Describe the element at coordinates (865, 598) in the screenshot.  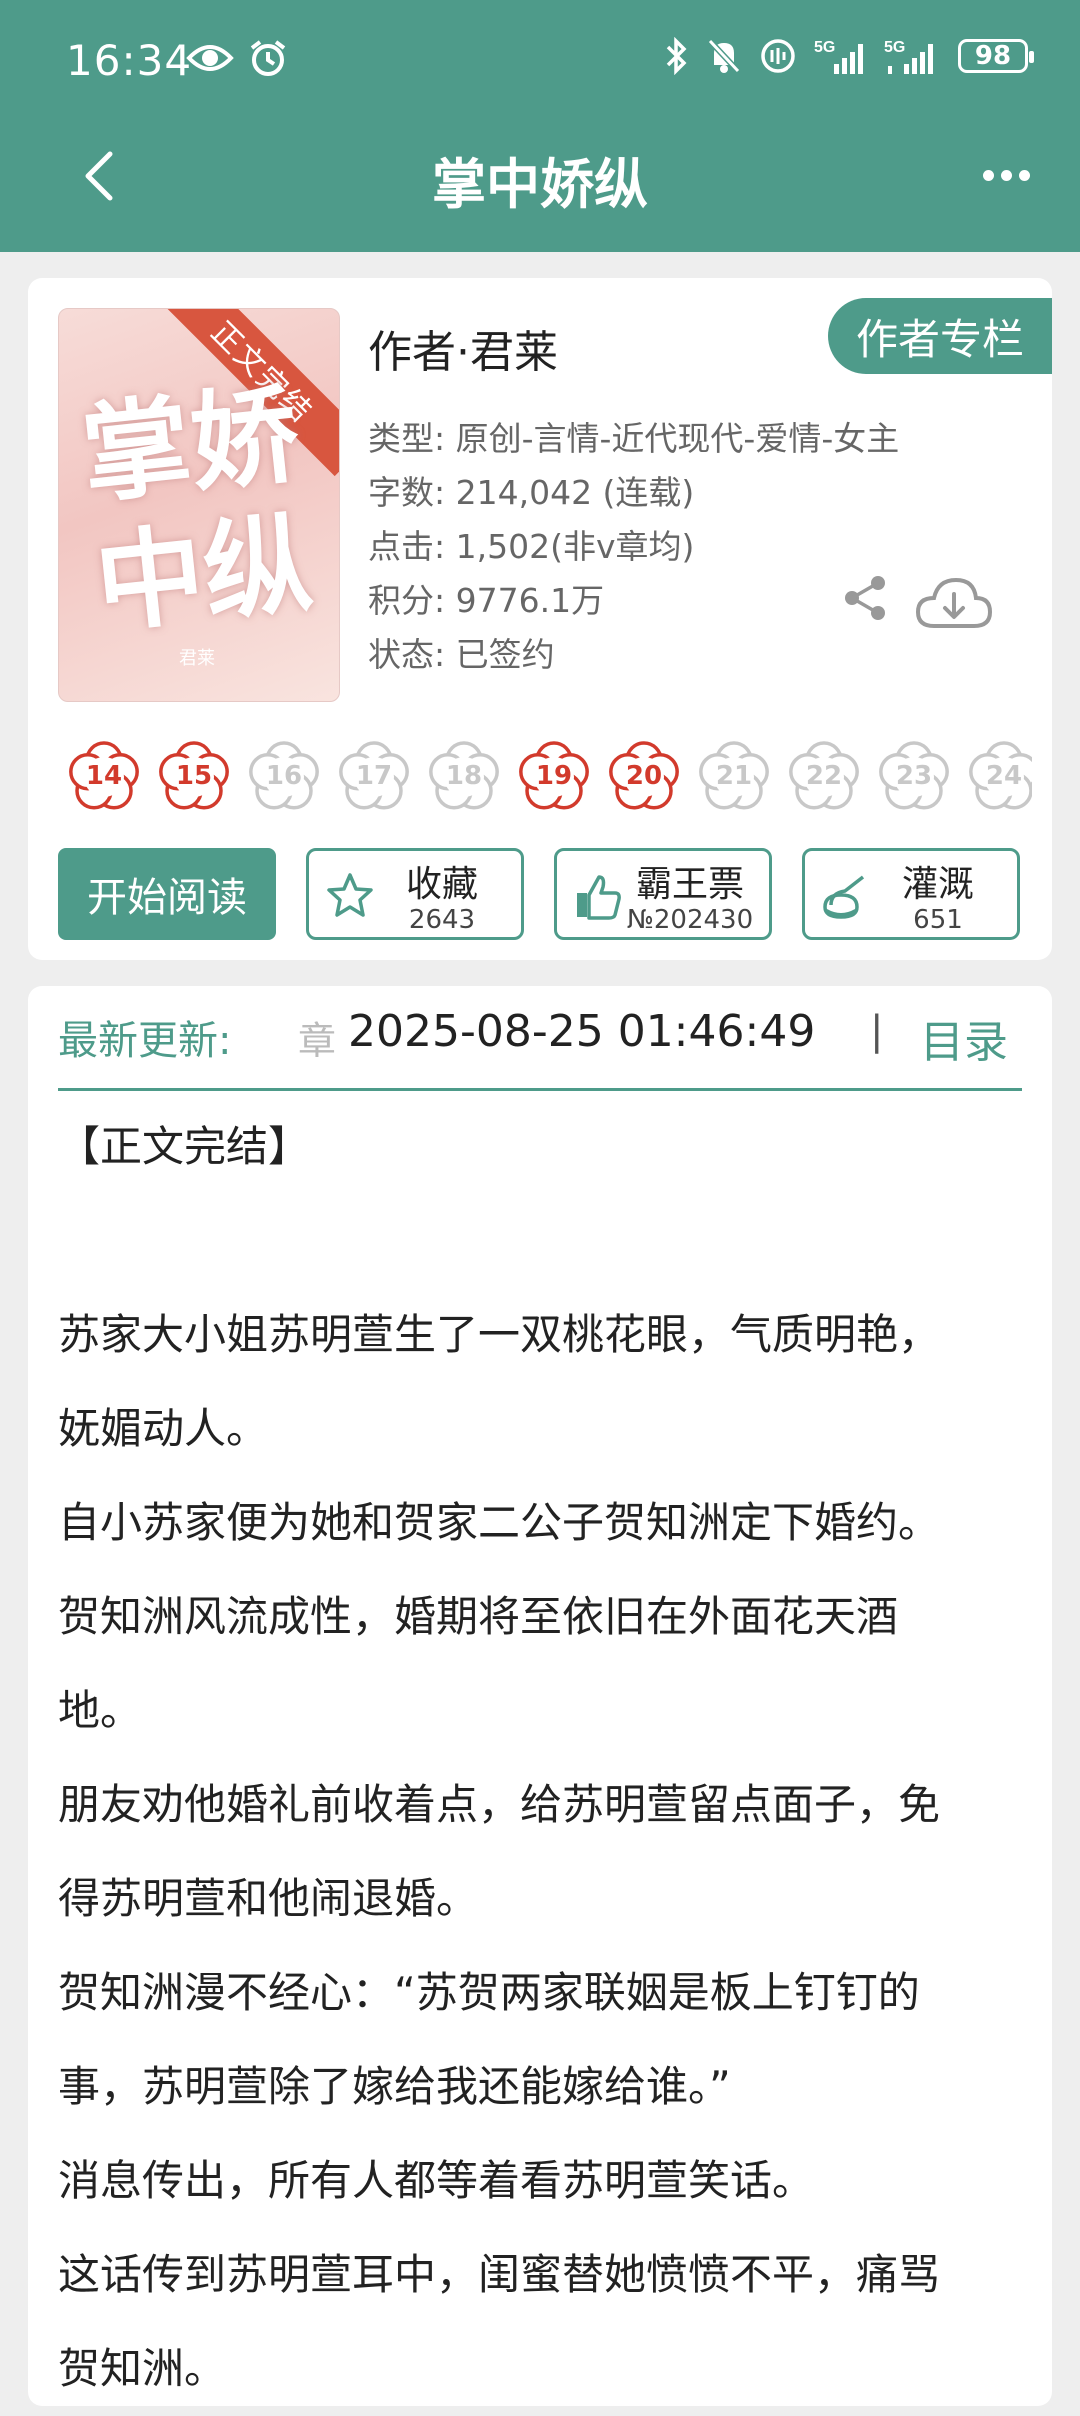
I see `share-icon` at that location.